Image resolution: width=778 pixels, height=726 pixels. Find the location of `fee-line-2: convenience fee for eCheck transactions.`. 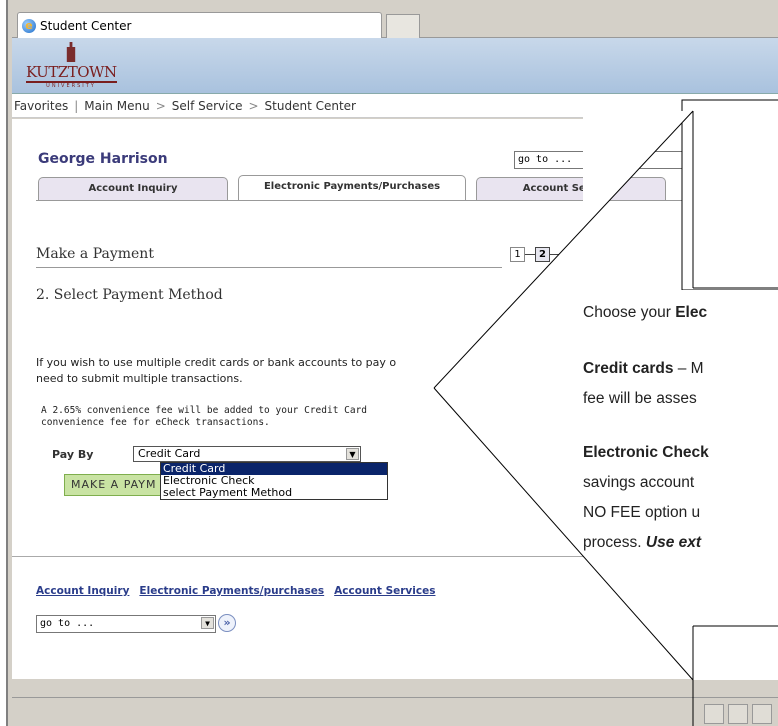

fee-line-2: convenience fee for eCheck transactions. is located at coordinates (155, 422).